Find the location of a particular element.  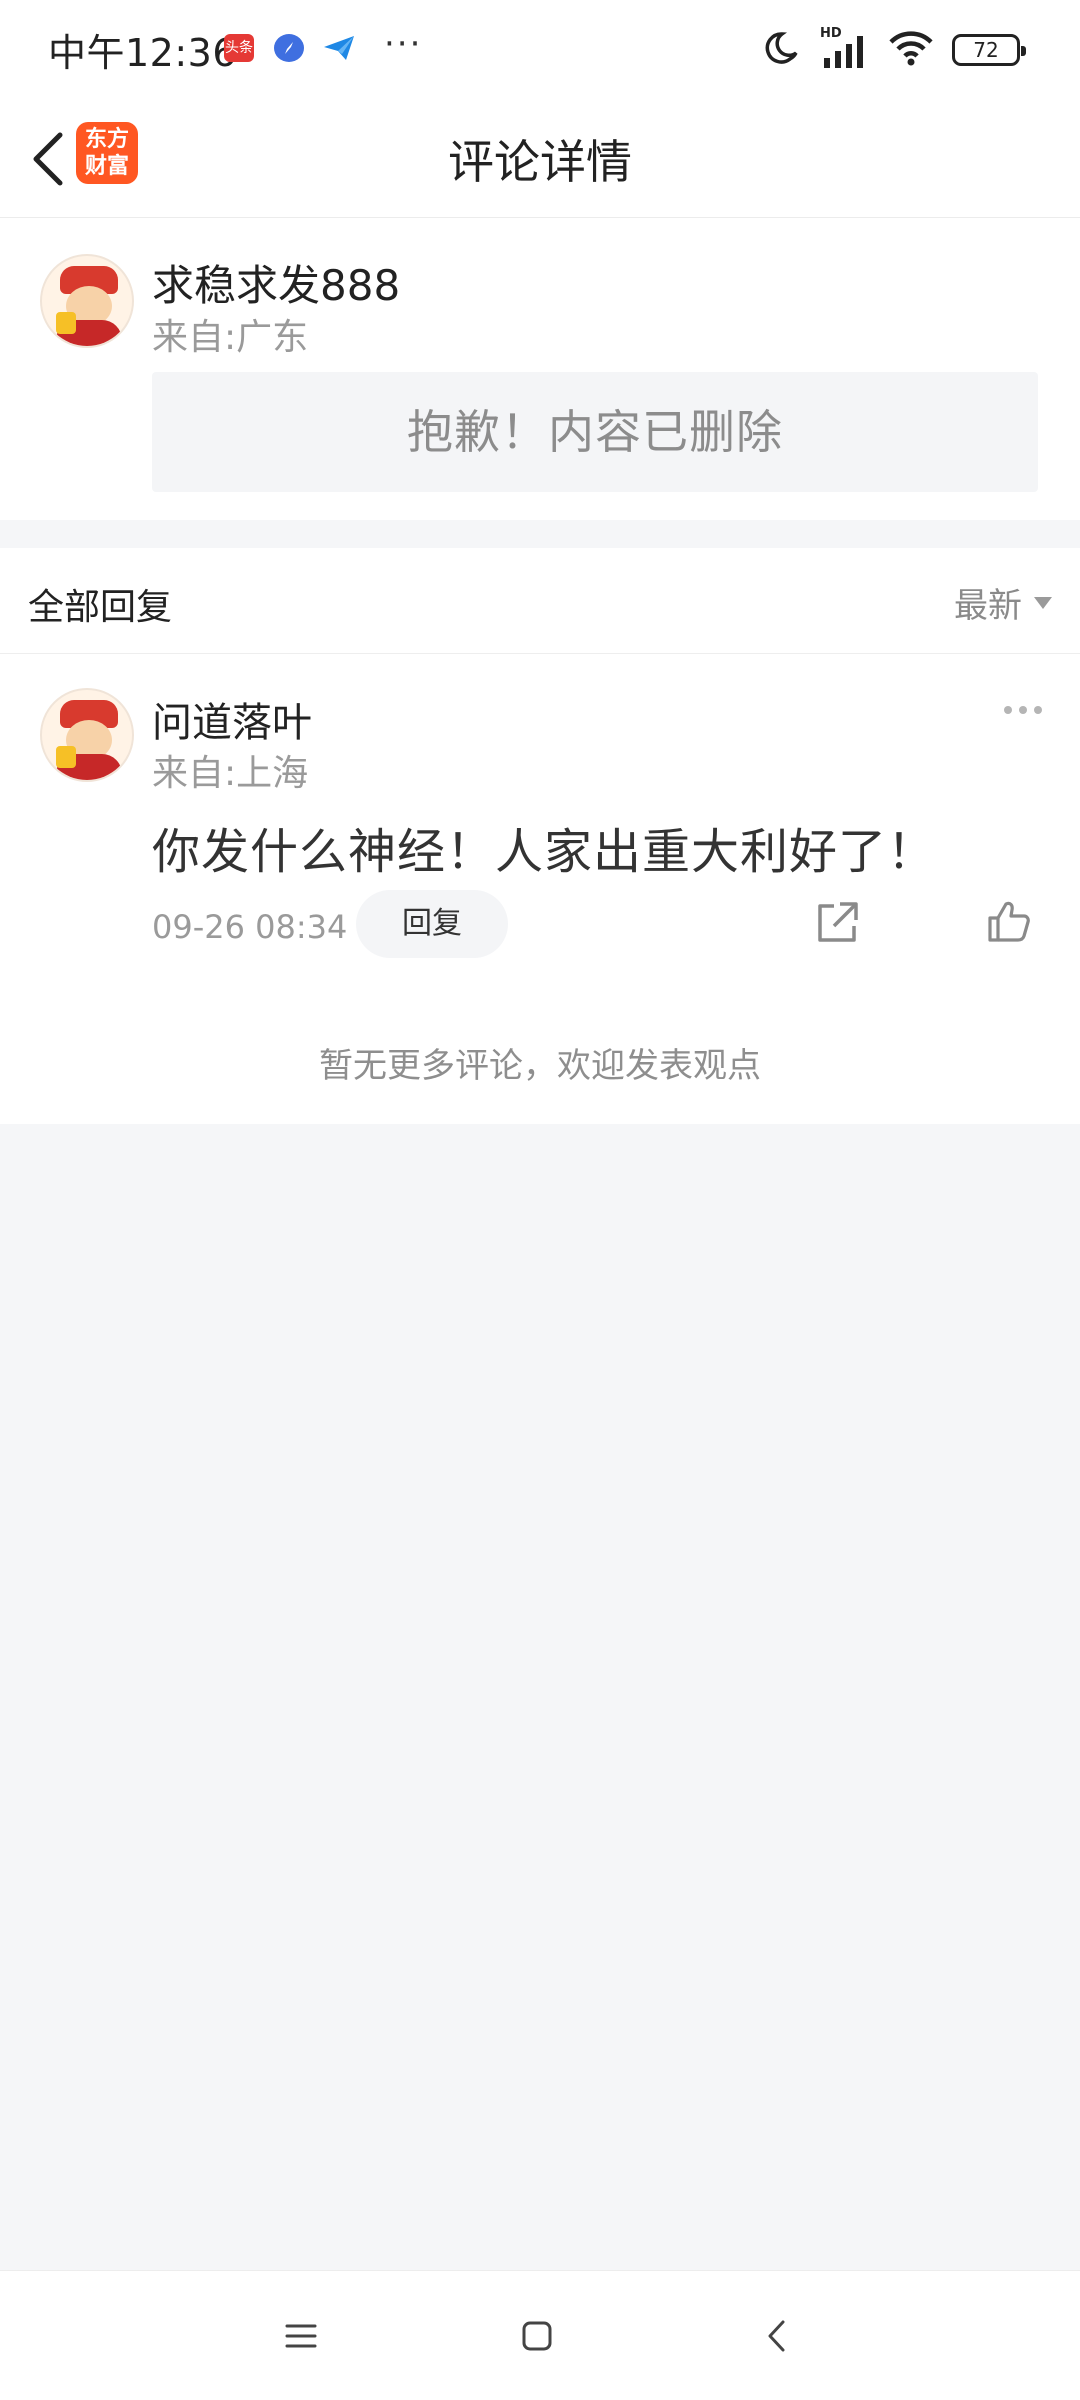

system-back-button is located at coordinates (777, 2336).